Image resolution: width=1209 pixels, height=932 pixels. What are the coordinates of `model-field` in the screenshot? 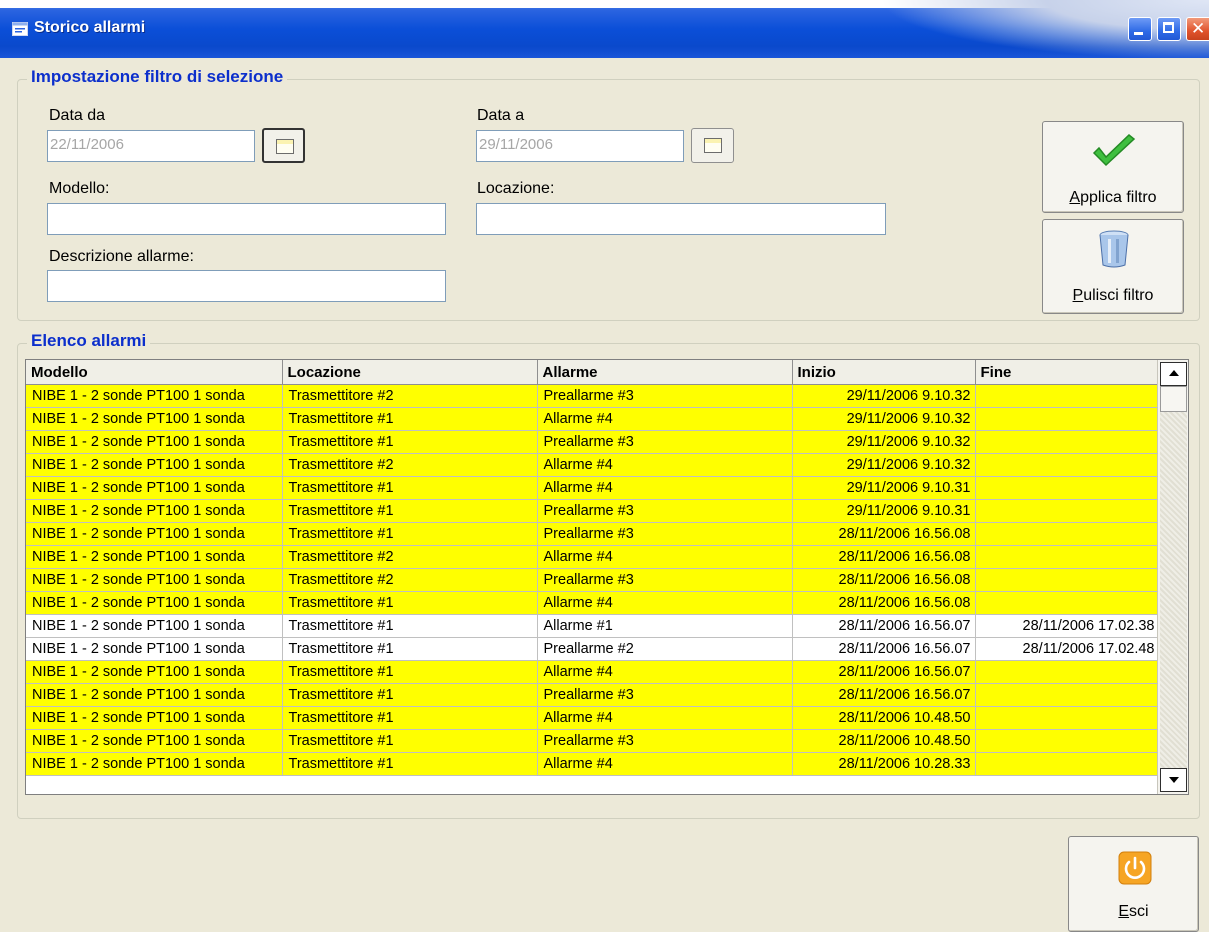 It's located at (246, 219).